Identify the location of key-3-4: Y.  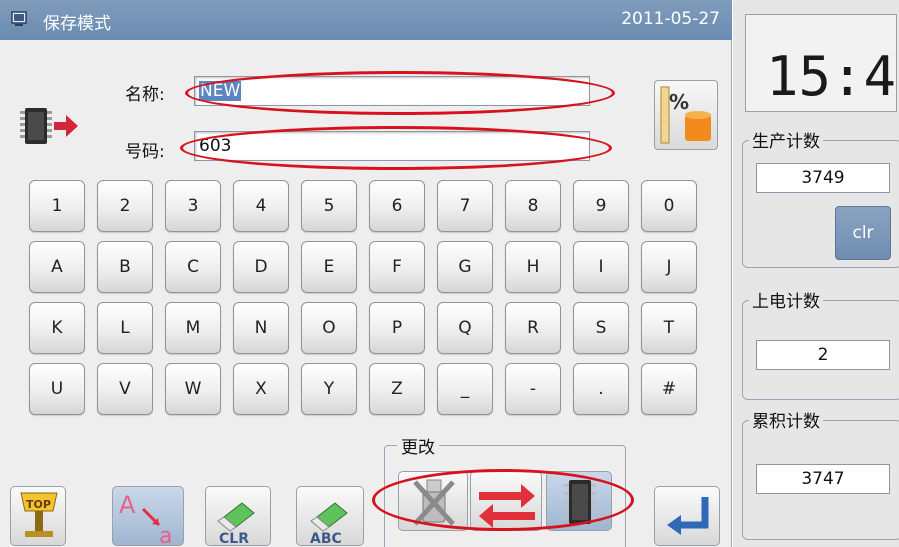
(329, 389).